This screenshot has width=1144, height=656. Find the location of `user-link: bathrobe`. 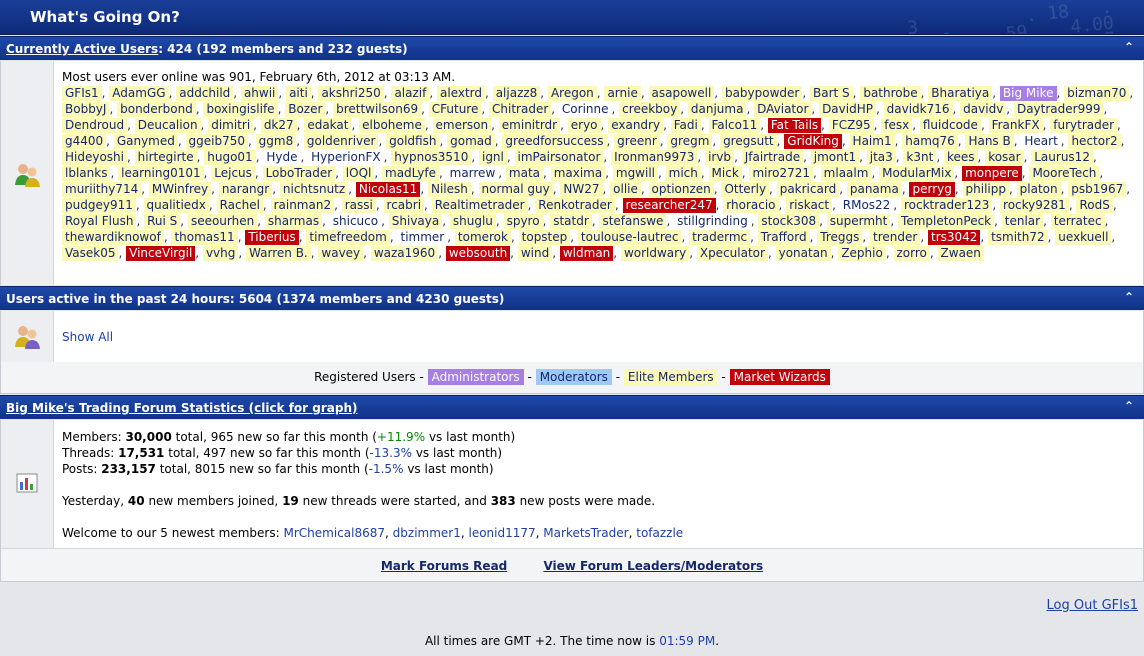

user-link: bathrobe is located at coordinates (890, 93).